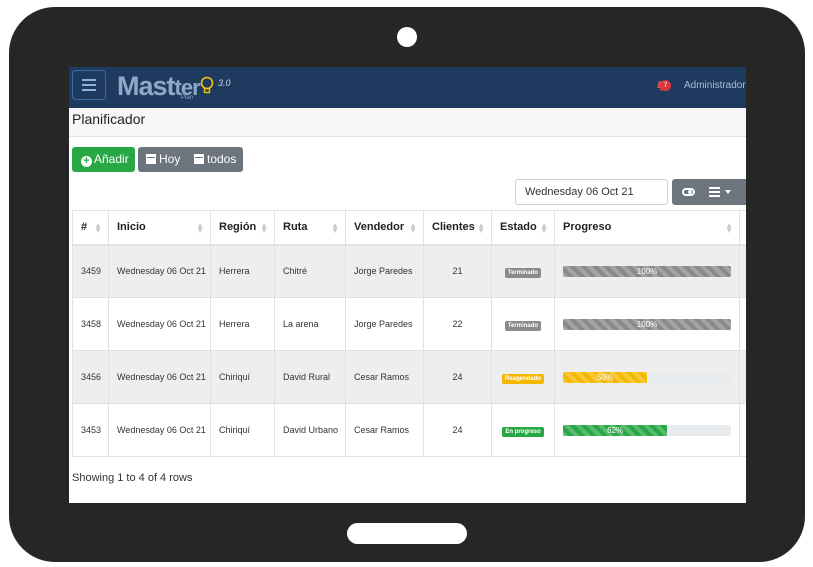  Describe the element at coordinates (688, 192) in the screenshot. I see `toggle-icon` at that location.